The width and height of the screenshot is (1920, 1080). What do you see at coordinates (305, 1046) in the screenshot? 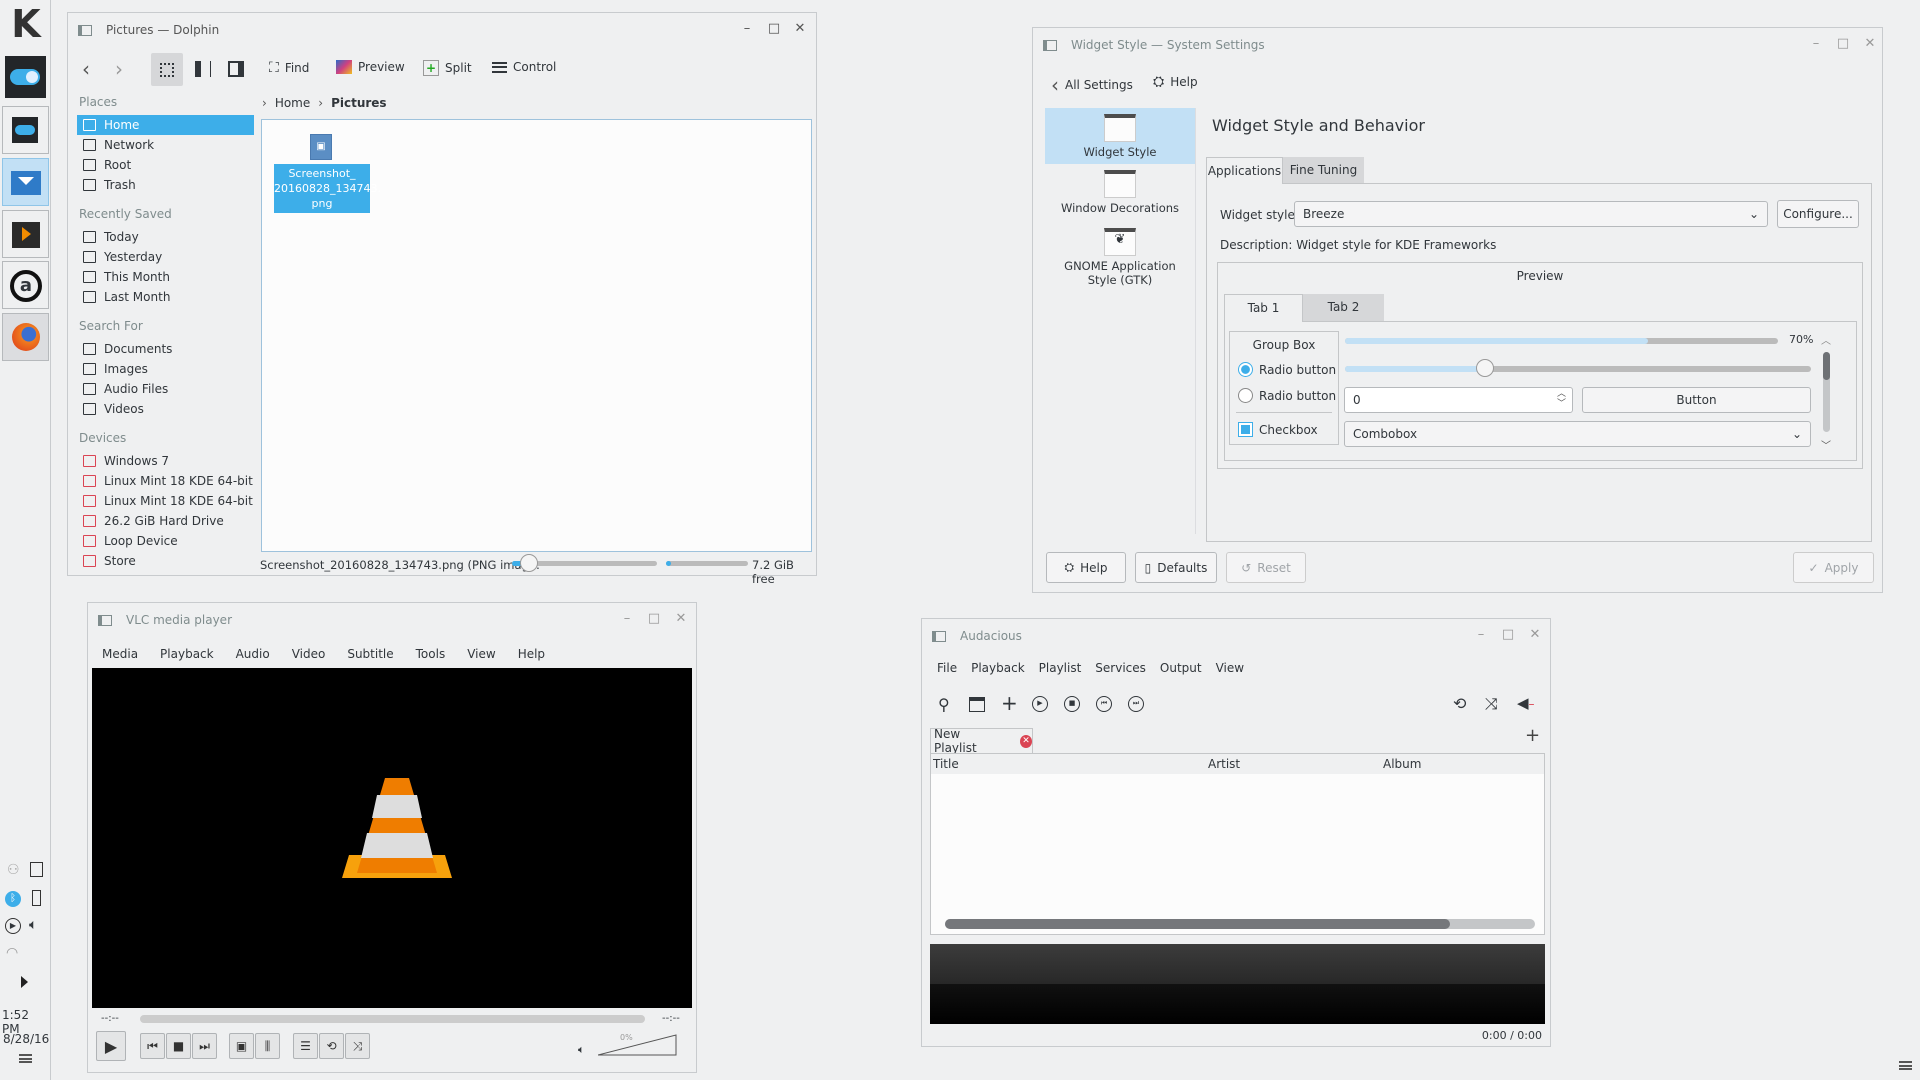
I see `playlist-button: ☰` at bounding box center [305, 1046].